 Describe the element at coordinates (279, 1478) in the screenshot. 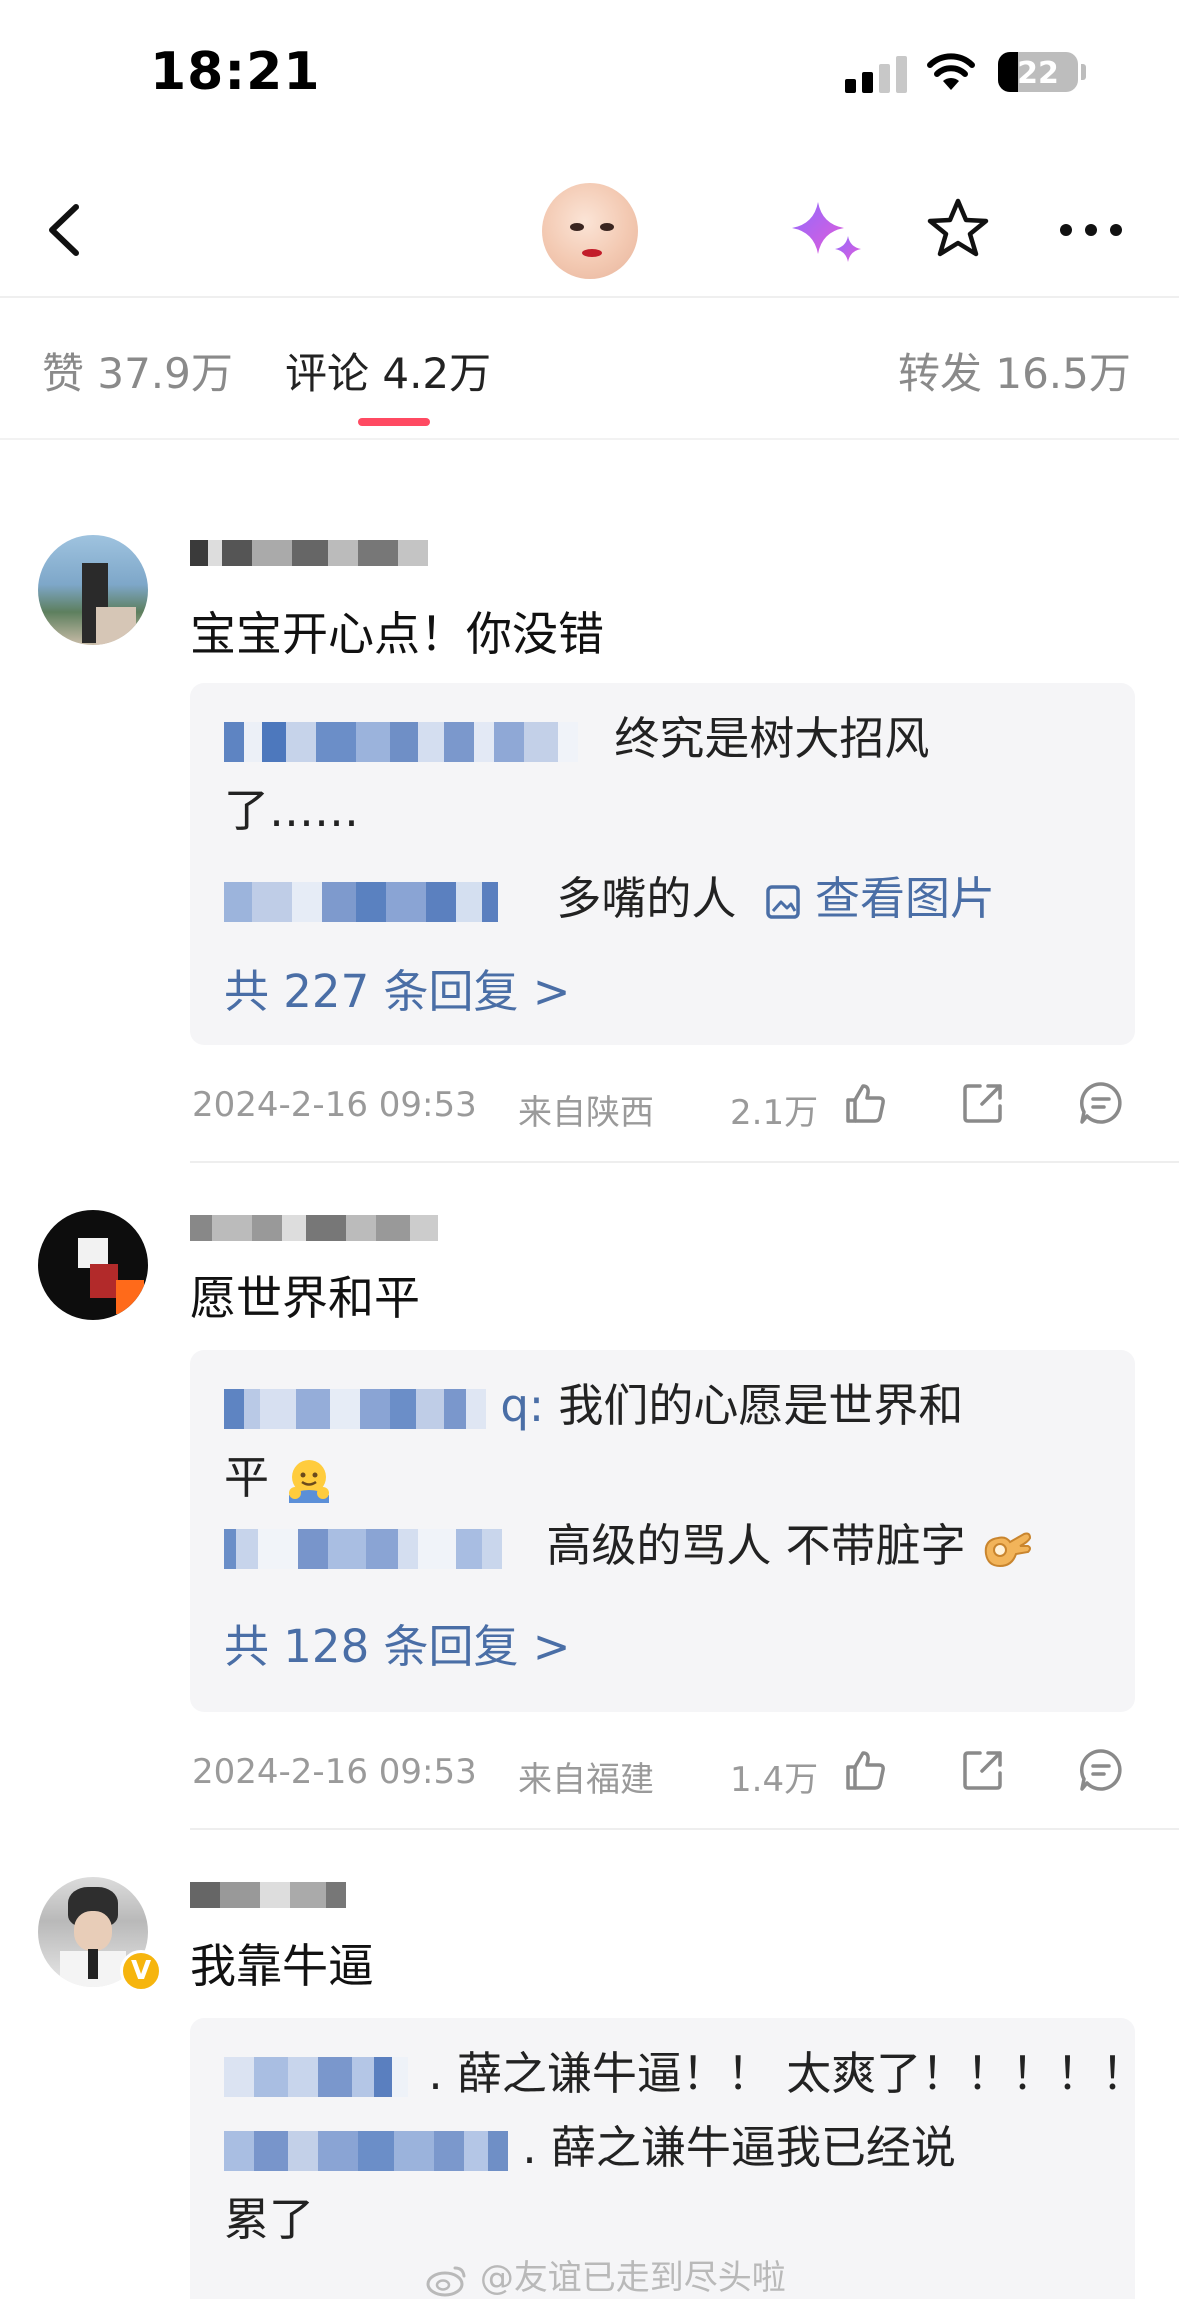

I see `reply-line: 平` at that location.